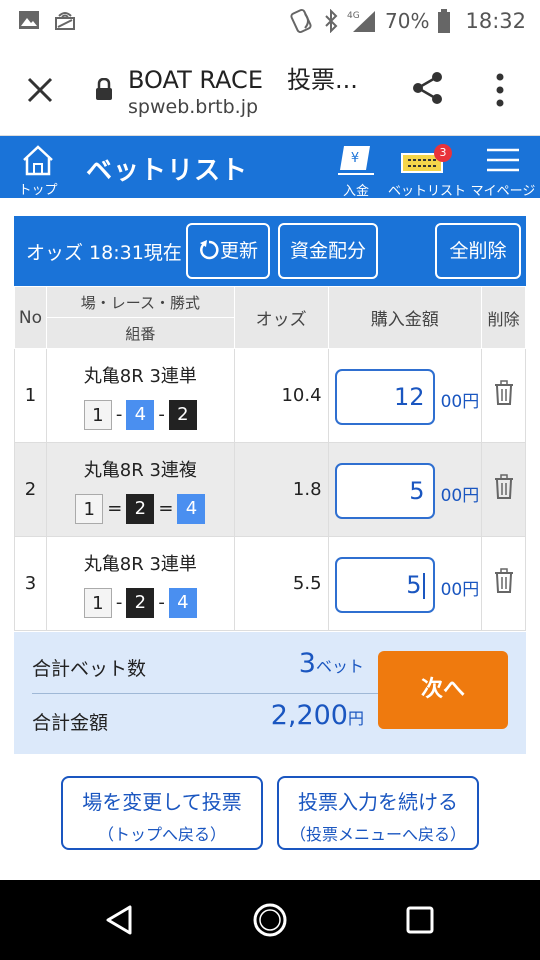 This screenshot has height=960, width=540. Describe the element at coordinates (495, 21) in the screenshot. I see `clock: 18:32` at that location.